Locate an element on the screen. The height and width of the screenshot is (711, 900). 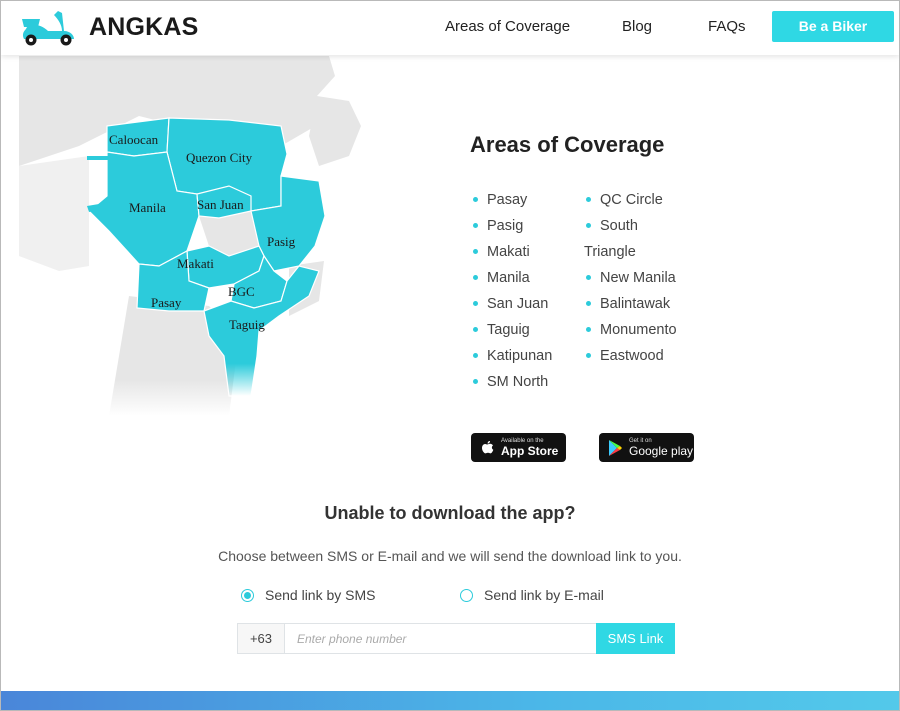
list-item: Taguig is located at coordinates (521, 332).